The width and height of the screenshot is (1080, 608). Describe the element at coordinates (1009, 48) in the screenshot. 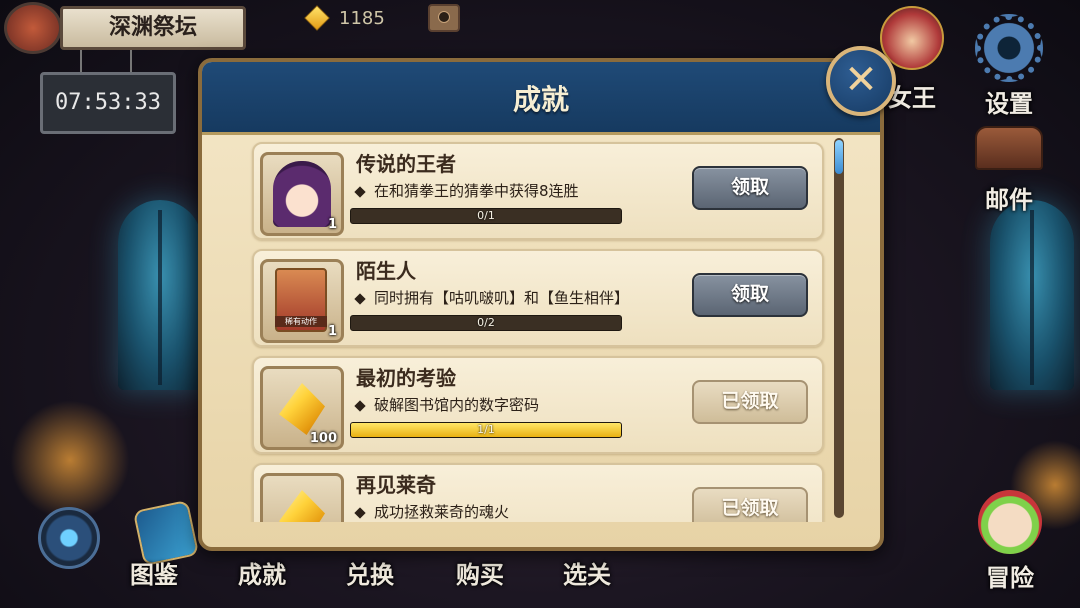

I see `gear-icon` at that location.